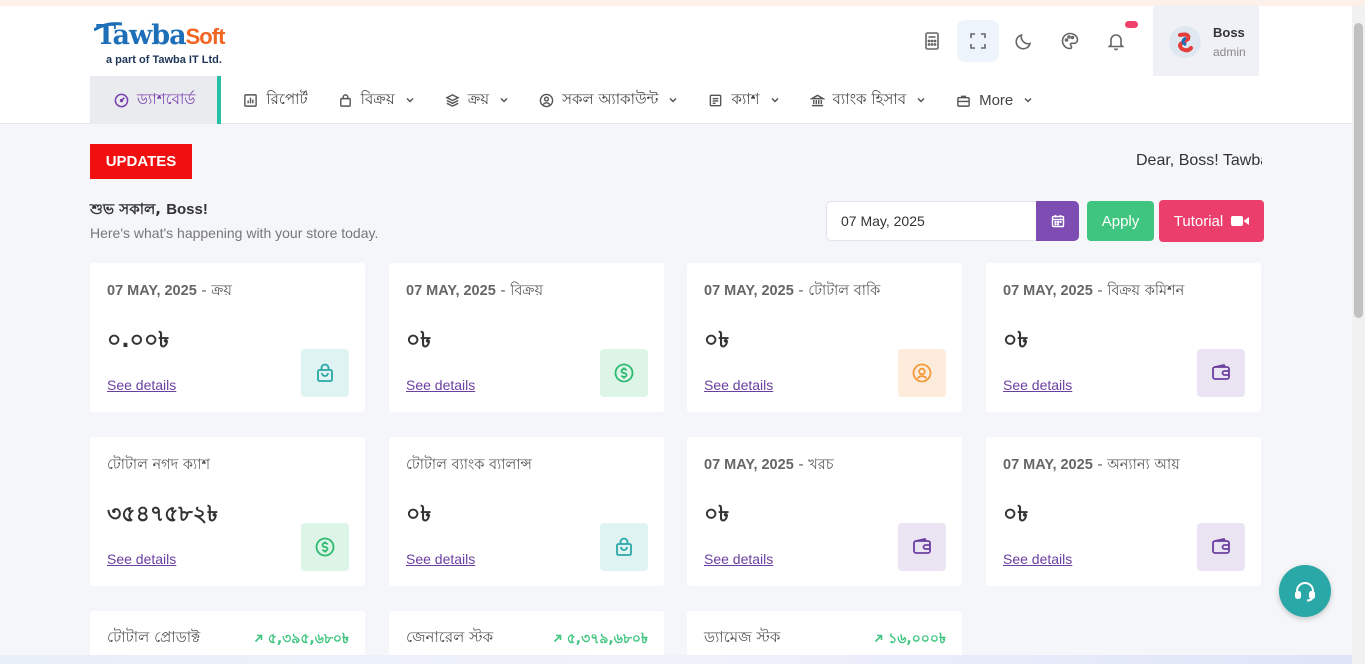 The image size is (1365, 664). What do you see at coordinates (1070, 41) in the screenshot?
I see `palette-icon` at bounding box center [1070, 41].